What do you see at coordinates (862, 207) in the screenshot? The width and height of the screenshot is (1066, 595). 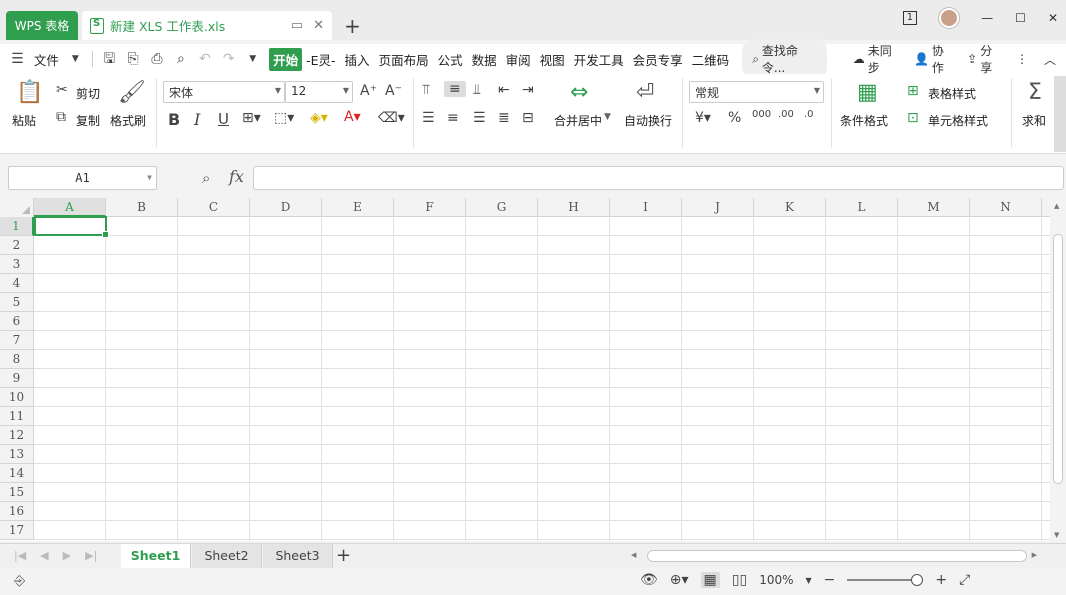 I see `column-header-l: L` at bounding box center [862, 207].